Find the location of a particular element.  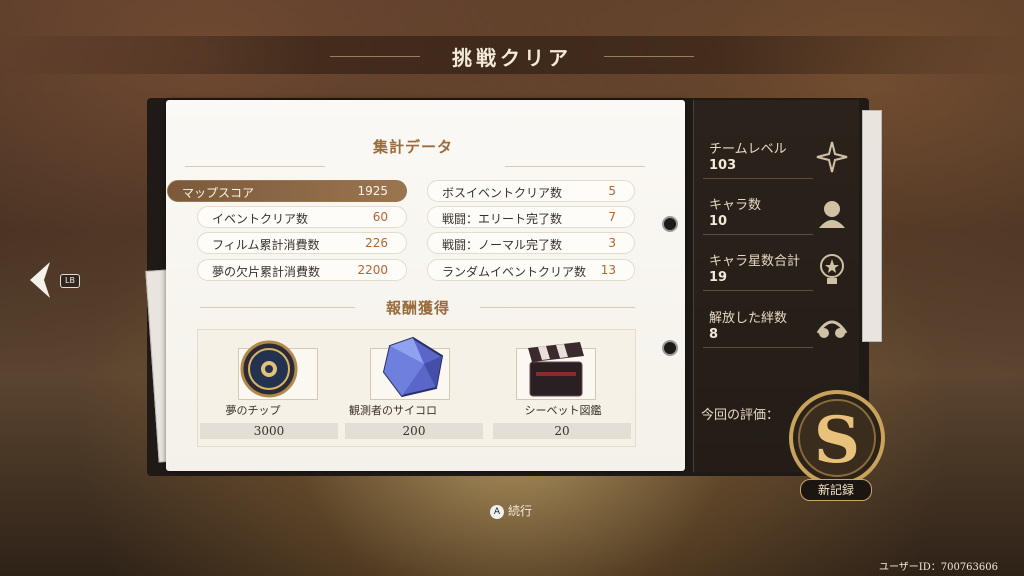

stat-value: 5 is located at coordinates (612, 191).